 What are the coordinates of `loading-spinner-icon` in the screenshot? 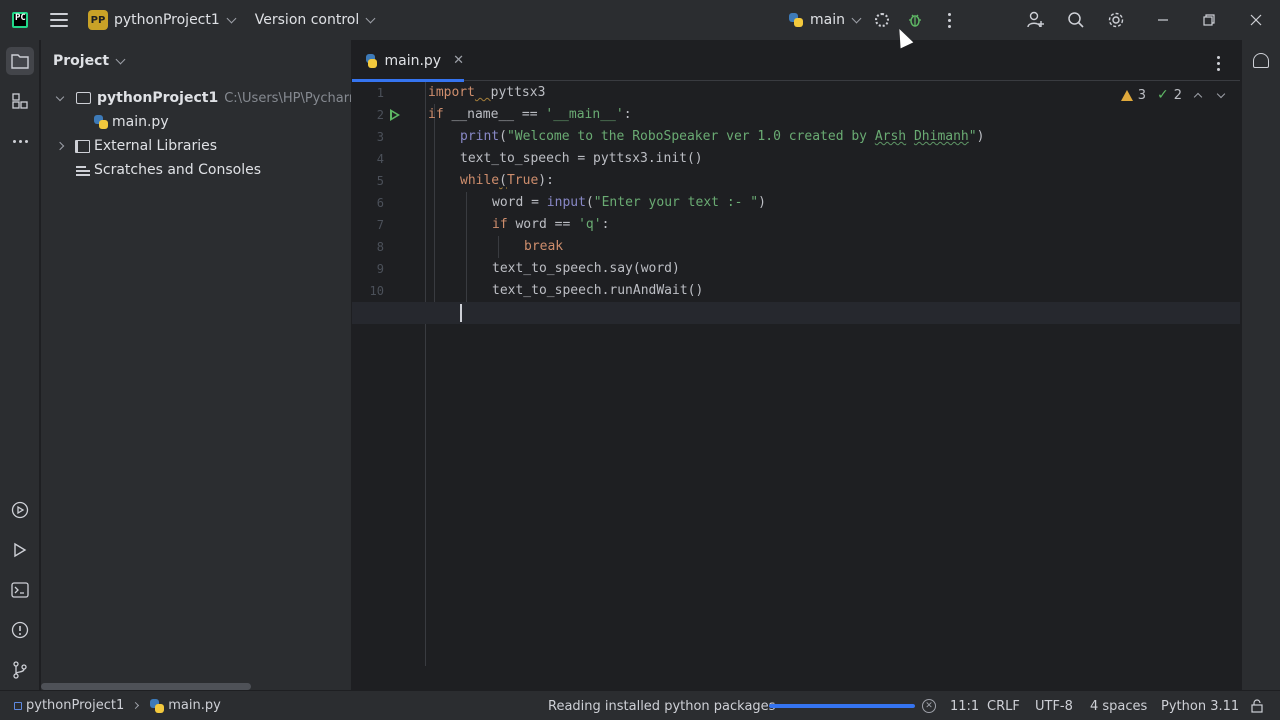 It's located at (882, 20).